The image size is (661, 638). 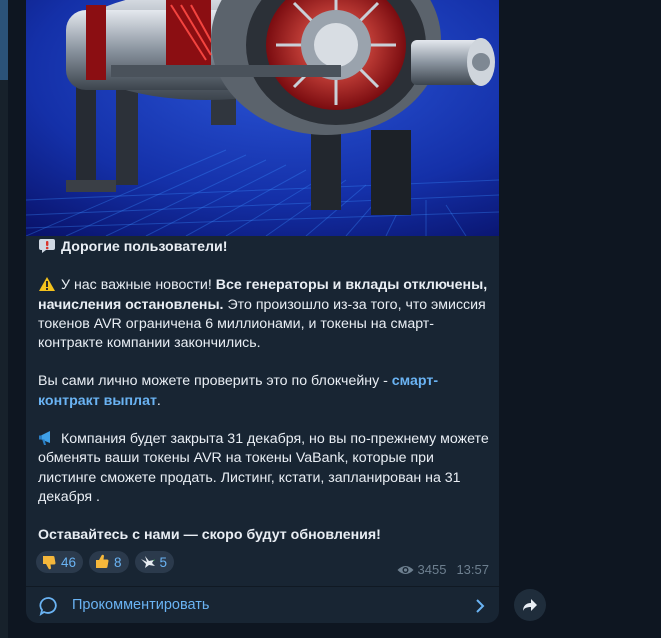 I want to click on megaphone-icon, so click(x=44, y=438).